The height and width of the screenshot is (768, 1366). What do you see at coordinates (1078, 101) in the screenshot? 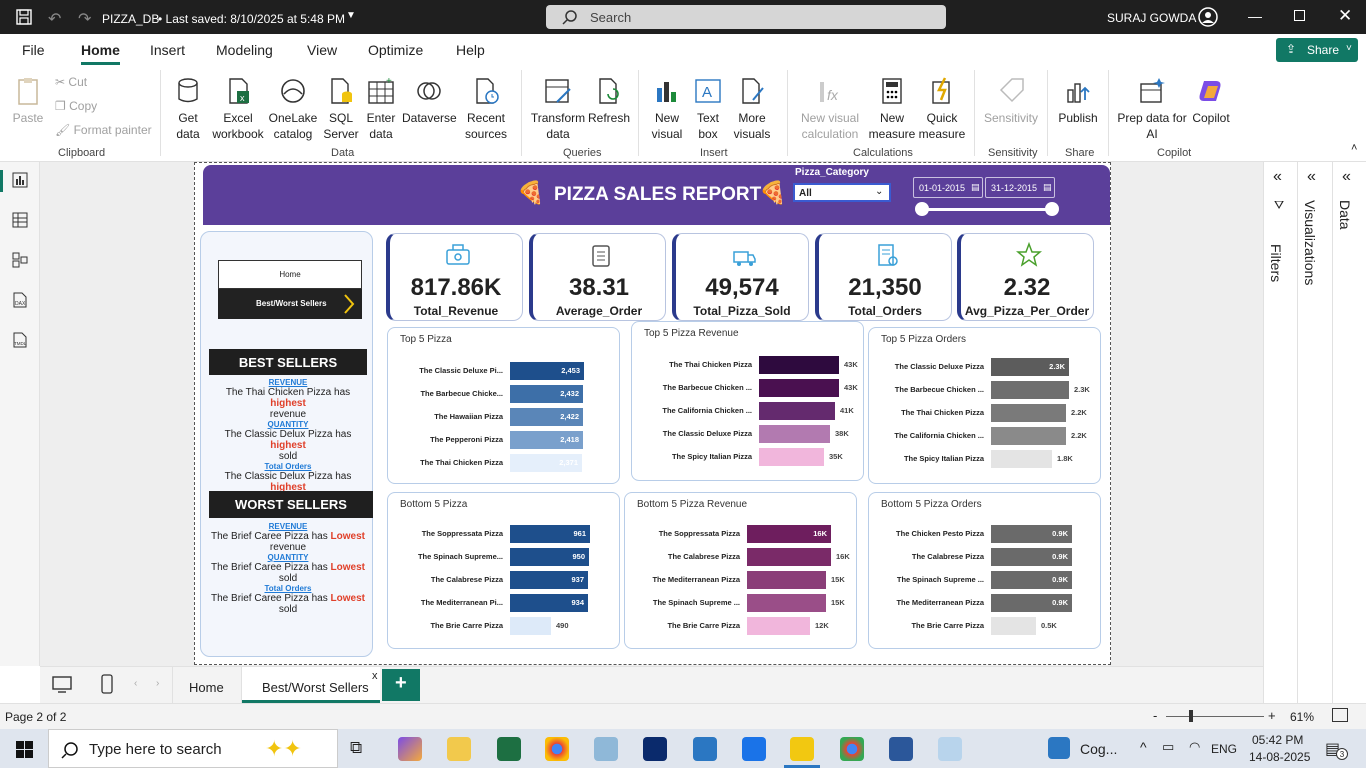
I see `publish-button: Publish` at bounding box center [1078, 101].